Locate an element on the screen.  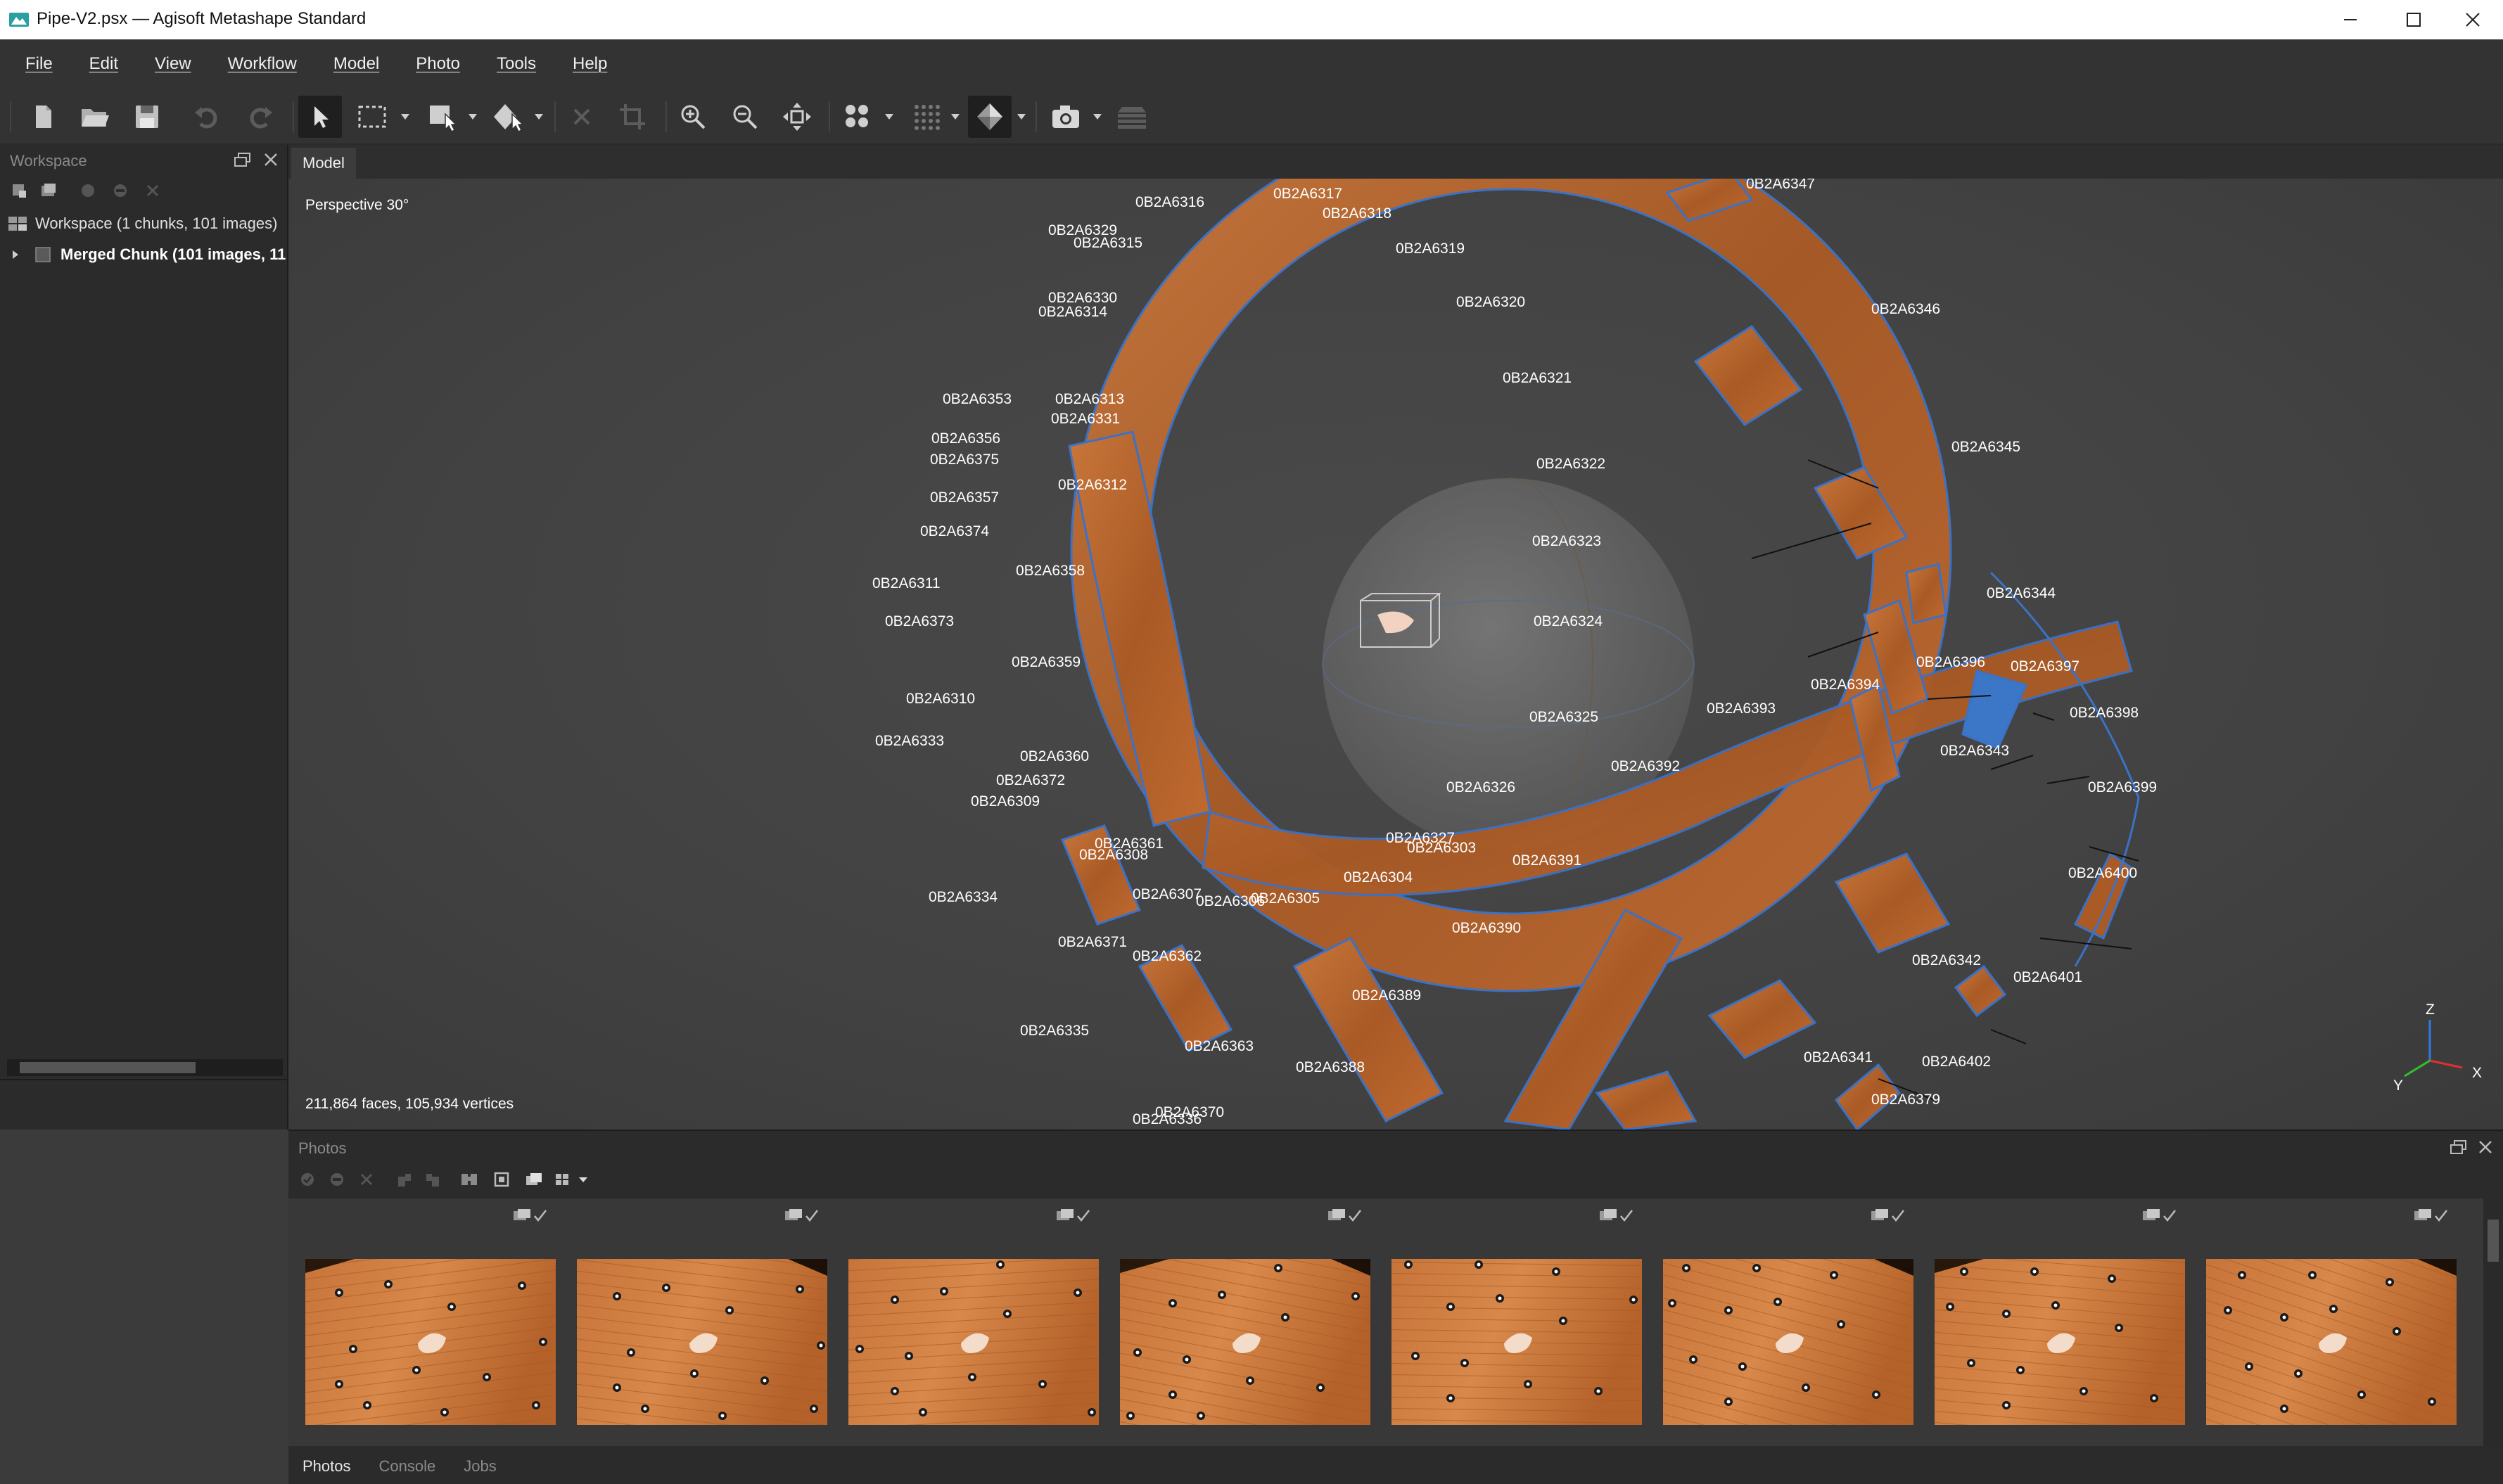
select-tool-button is located at coordinates (320, 117).